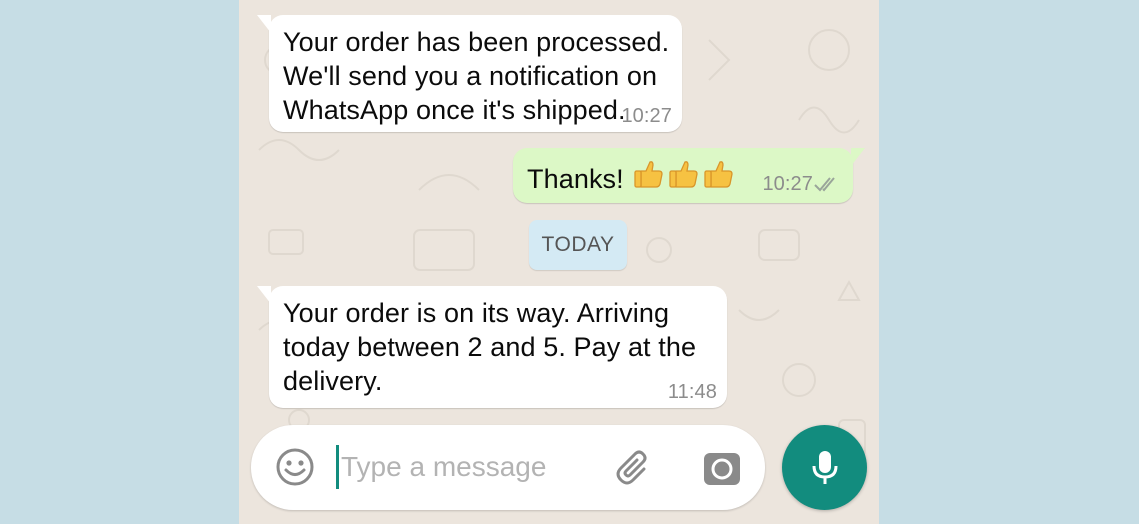 The width and height of the screenshot is (1139, 524). I want to click on microphone-icon, so click(825, 467).